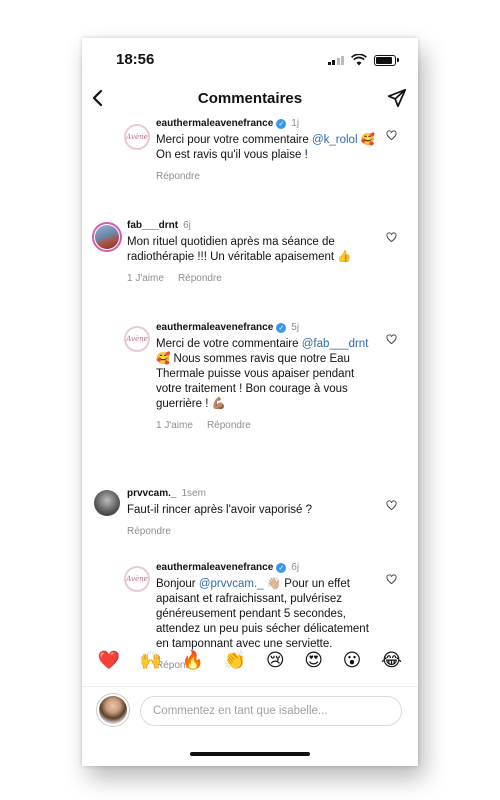 The image size is (500, 800). What do you see at coordinates (250, 665) in the screenshot?
I see `emoji-quick-bar: ❤️ 🙌 🔥 👏 😢 😍 😮 😂` at bounding box center [250, 665].